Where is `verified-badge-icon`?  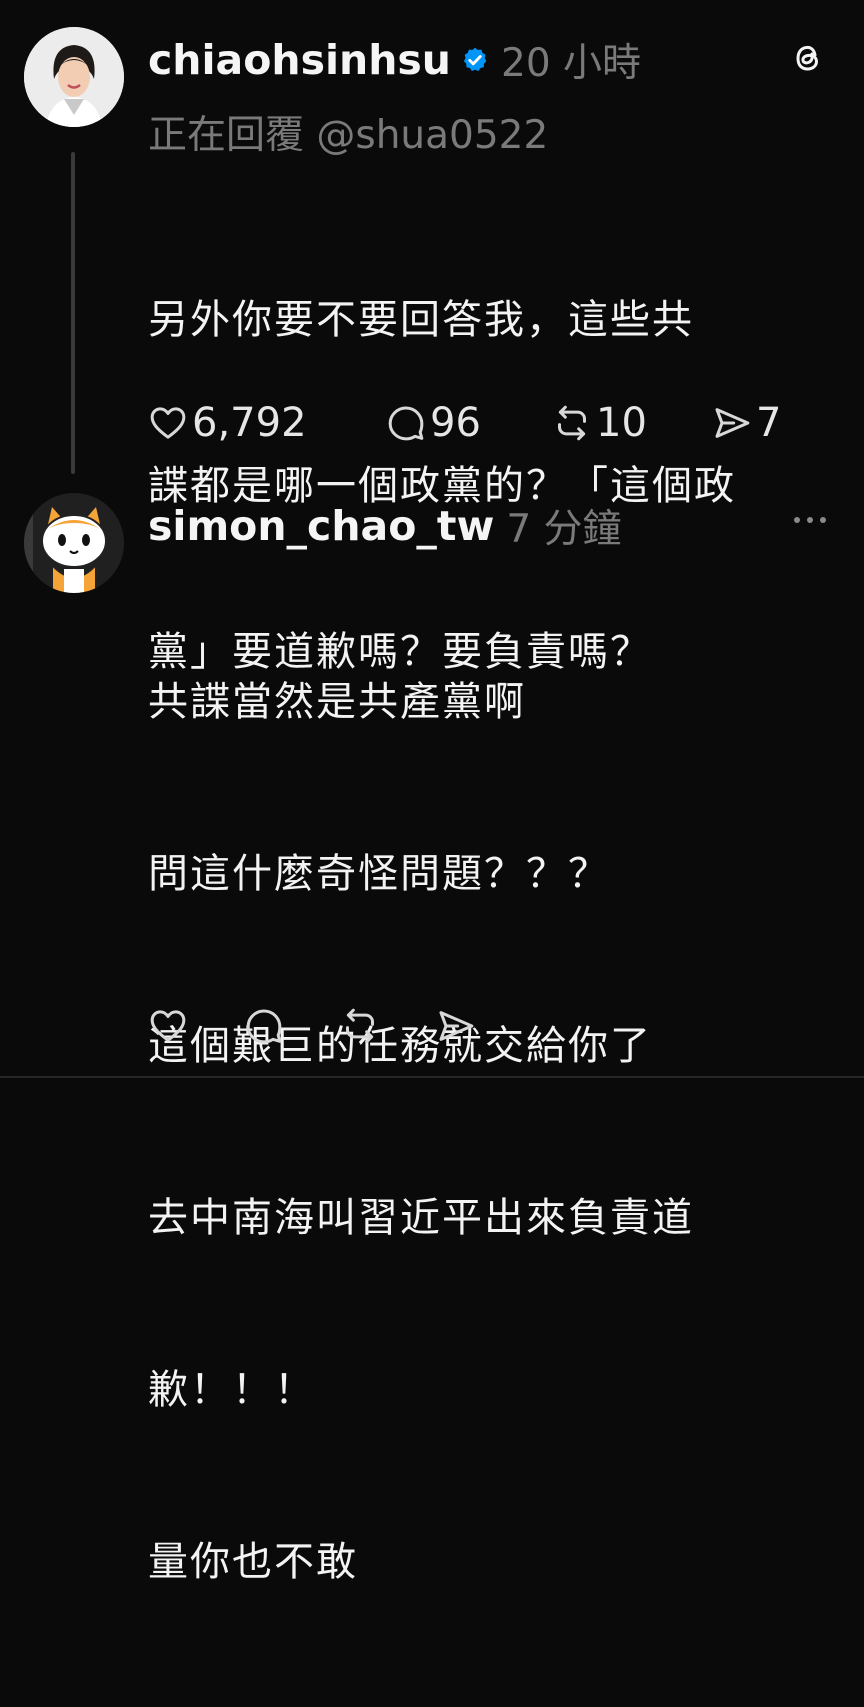
verified-badge-icon is located at coordinates (475, 59).